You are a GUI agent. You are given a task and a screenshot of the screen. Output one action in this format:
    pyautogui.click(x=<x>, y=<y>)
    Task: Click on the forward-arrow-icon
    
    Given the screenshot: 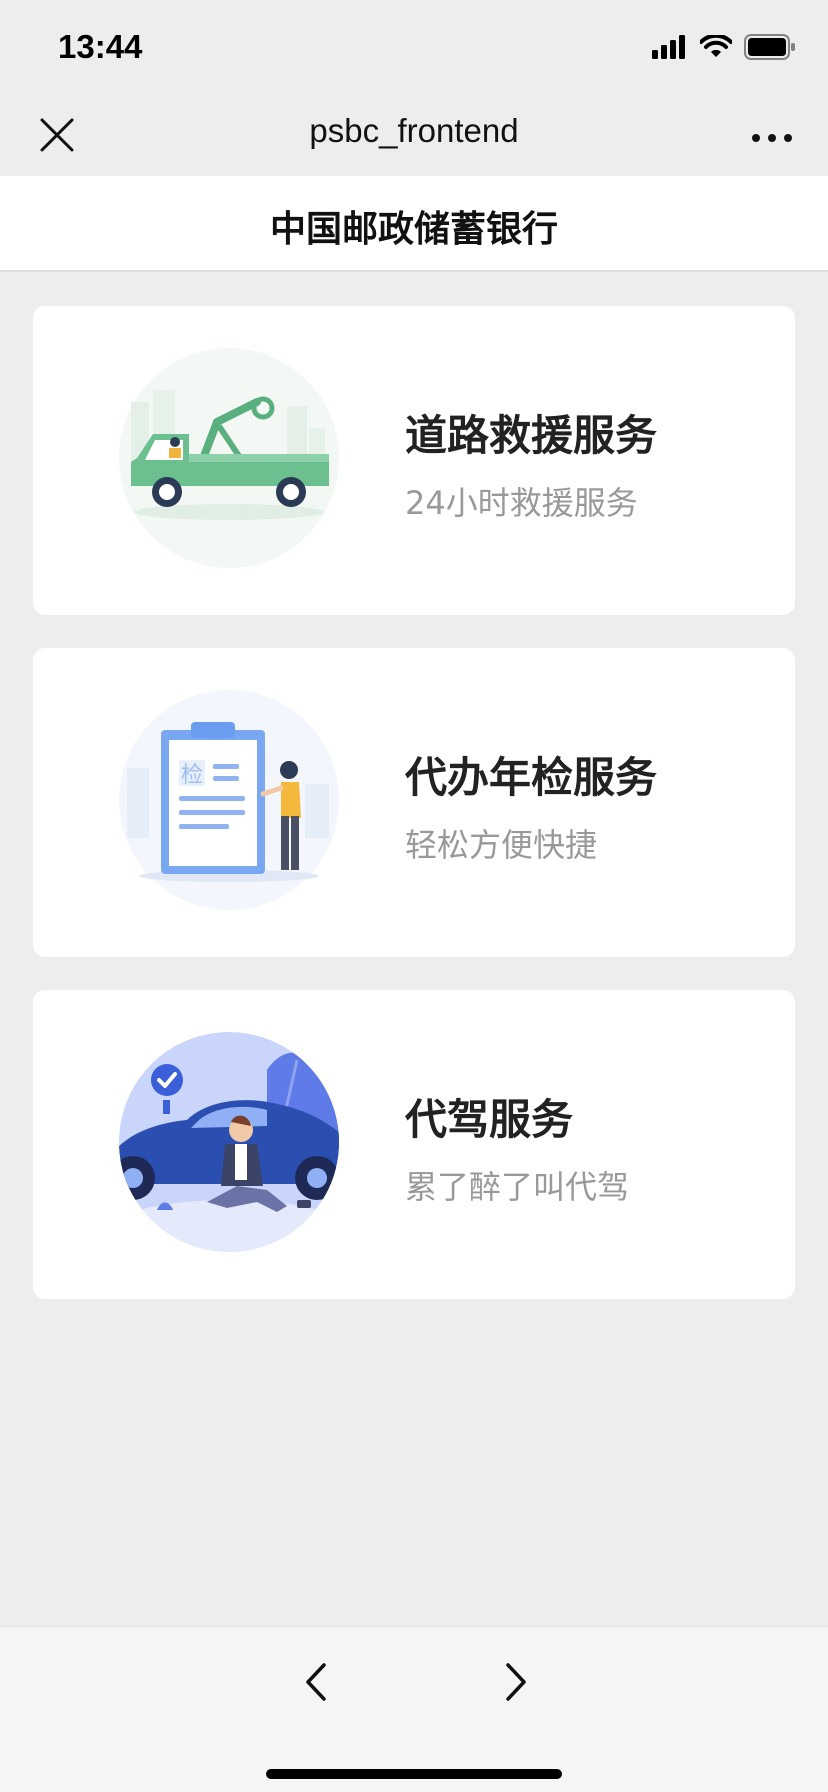 What is the action you would take?
    pyautogui.click(x=516, y=1682)
    